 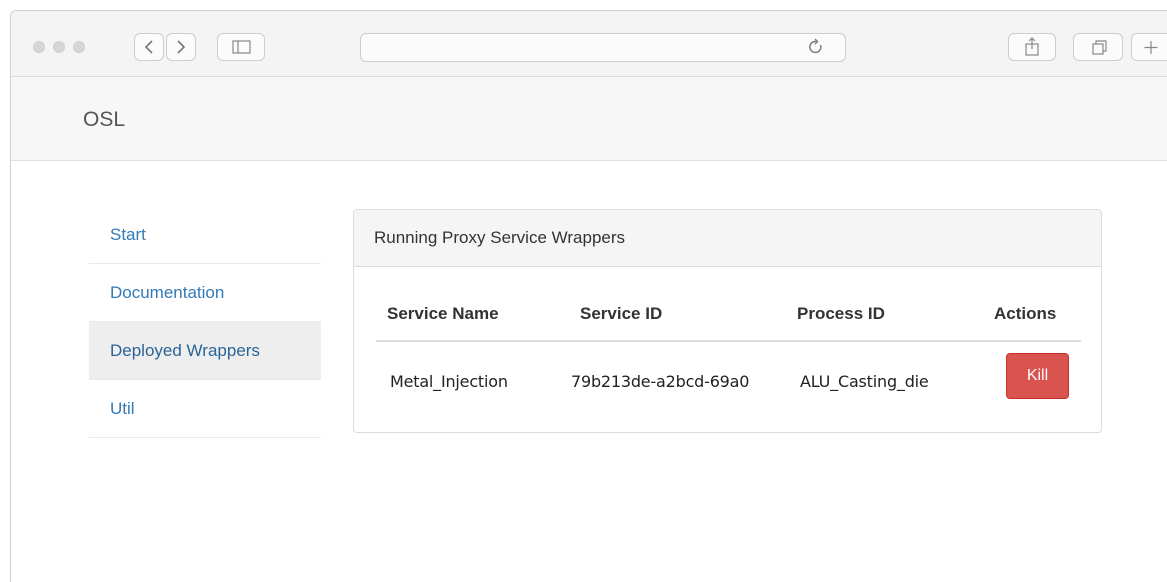 What do you see at coordinates (816, 47) in the screenshot?
I see `reload-icon` at bounding box center [816, 47].